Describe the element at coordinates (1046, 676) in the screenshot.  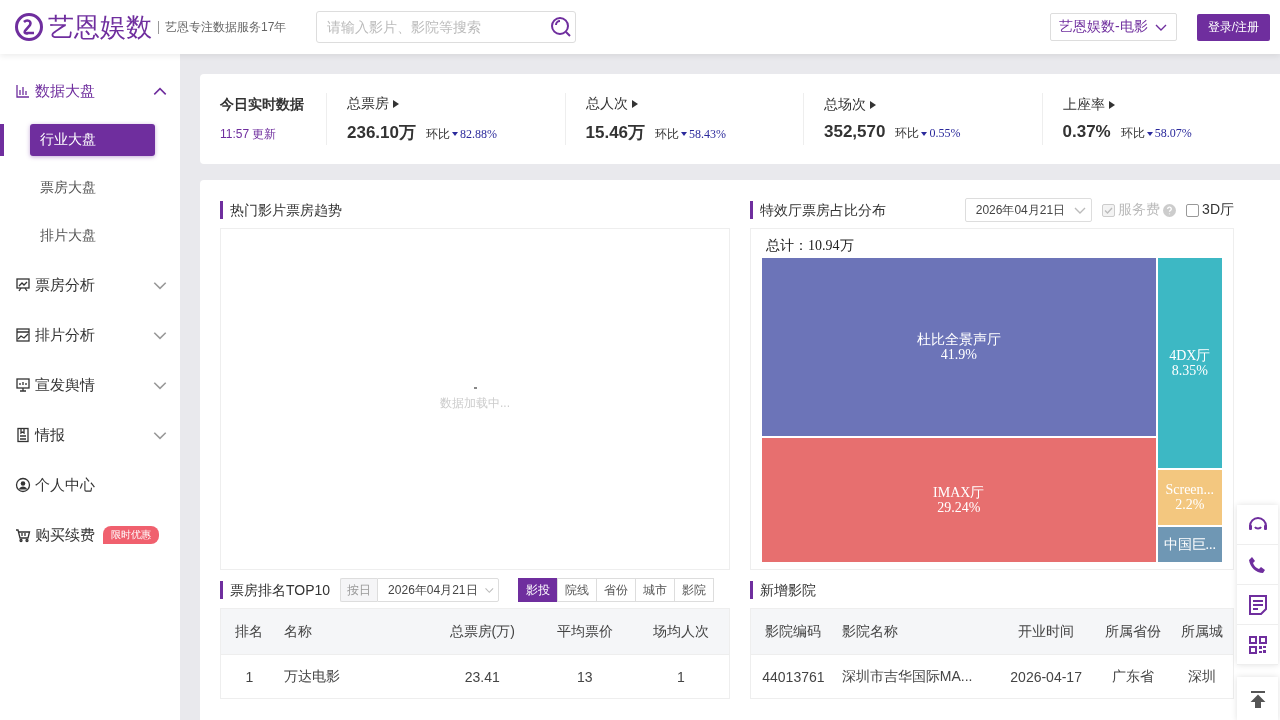
I see `table-cell: 2026-04-17` at that location.